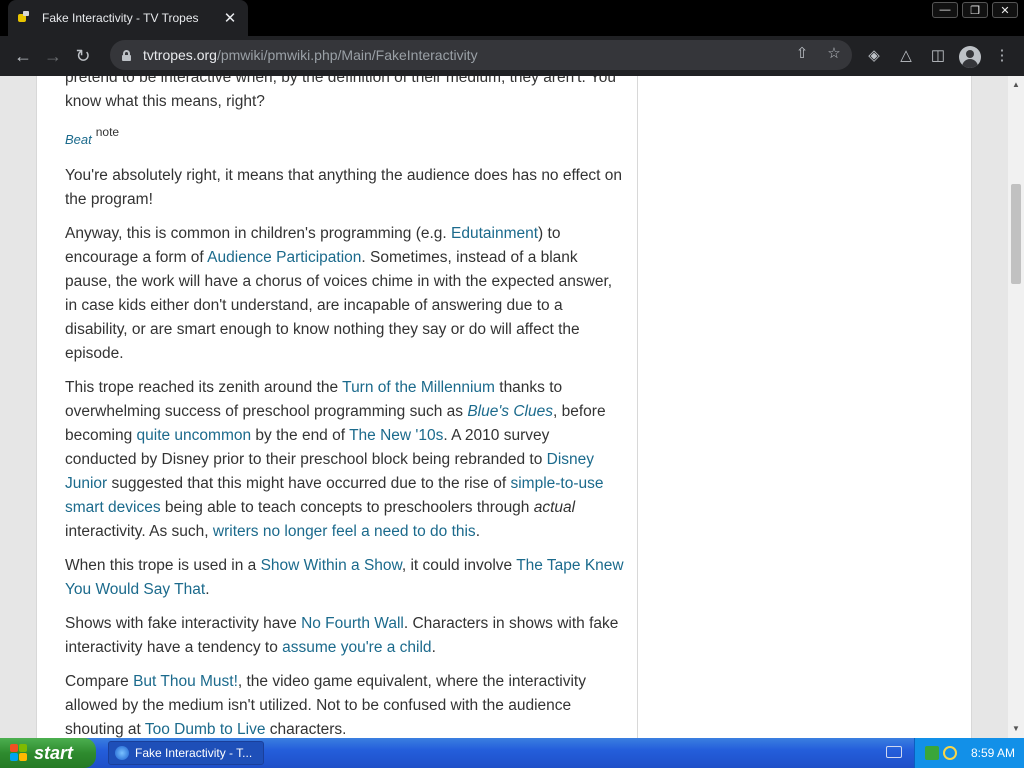 The height and width of the screenshot is (768, 1024). I want to click on browser-tab: Fake Interactivity - TV Tropes ✕, so click(128, 18).